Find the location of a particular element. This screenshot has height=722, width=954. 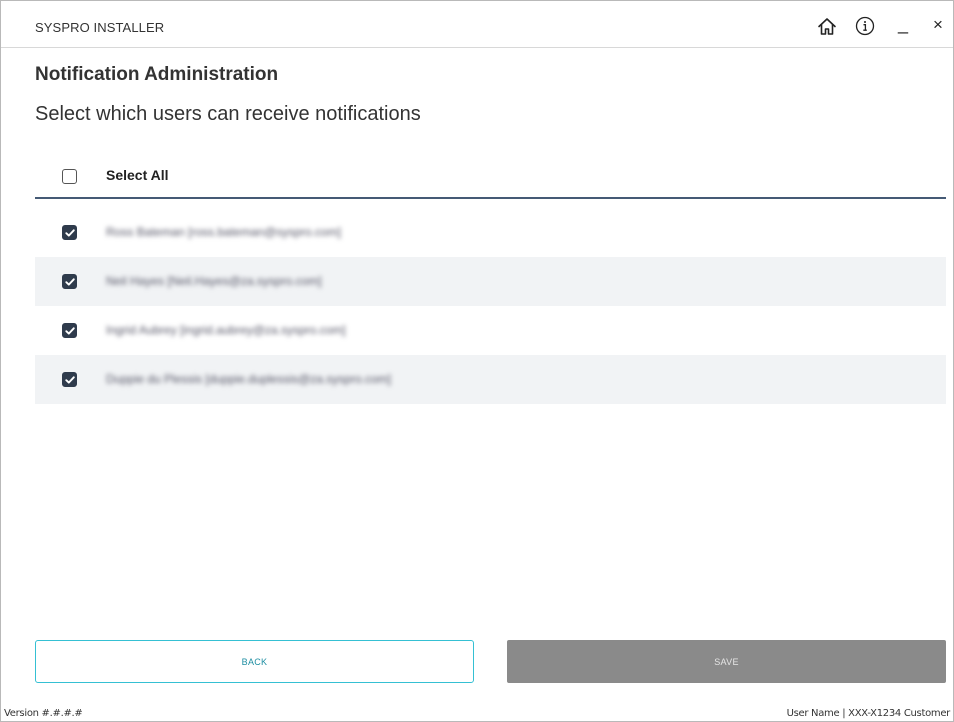

app-title: SYSPRO INSTALLER is located at coordinates (100, 27).